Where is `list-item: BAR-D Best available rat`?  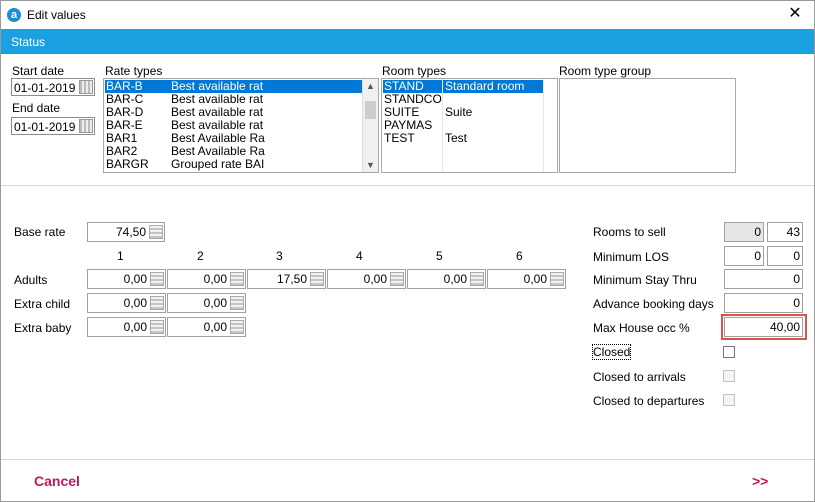
list-item: BAR-D Best available rat is located at coordinates (234, 112).